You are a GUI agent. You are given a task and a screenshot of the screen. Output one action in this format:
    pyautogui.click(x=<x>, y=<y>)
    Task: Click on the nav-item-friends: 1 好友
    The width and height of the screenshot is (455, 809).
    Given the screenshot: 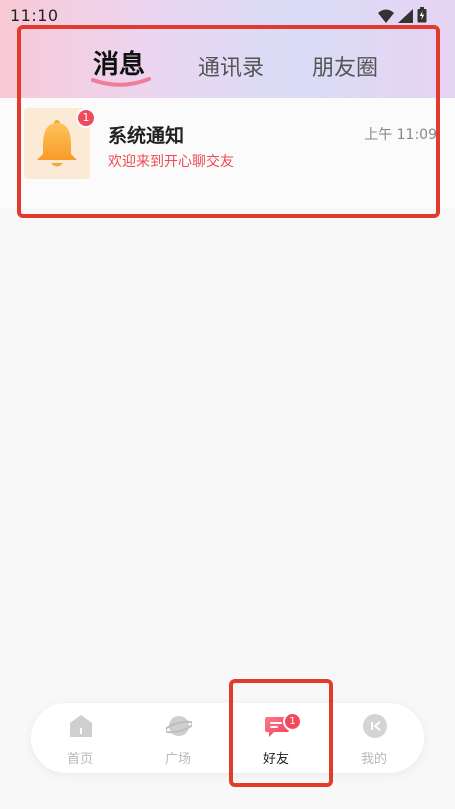 What is the action you would take?
    pyautogui.click(x=276, y=738)
    